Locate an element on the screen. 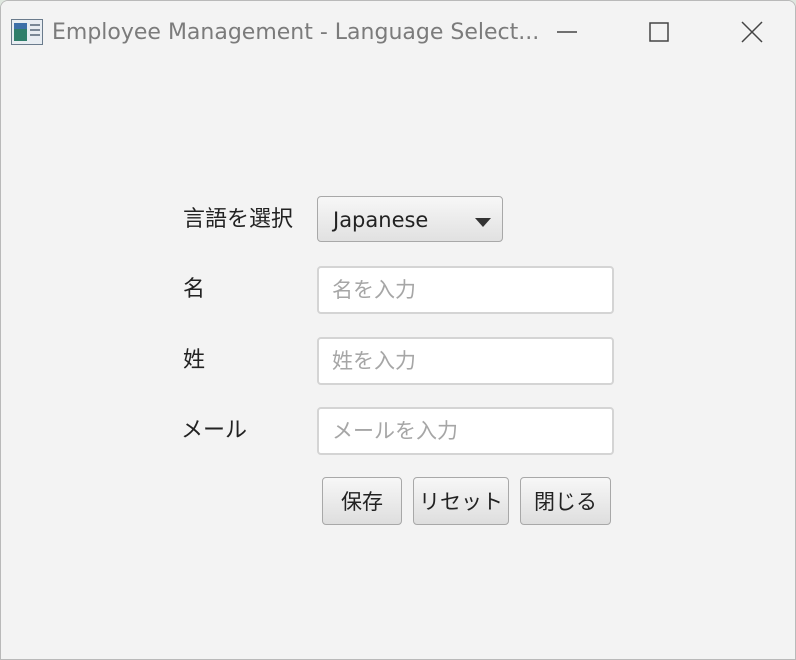  maximize-icon is located at coordinates (659, 32).